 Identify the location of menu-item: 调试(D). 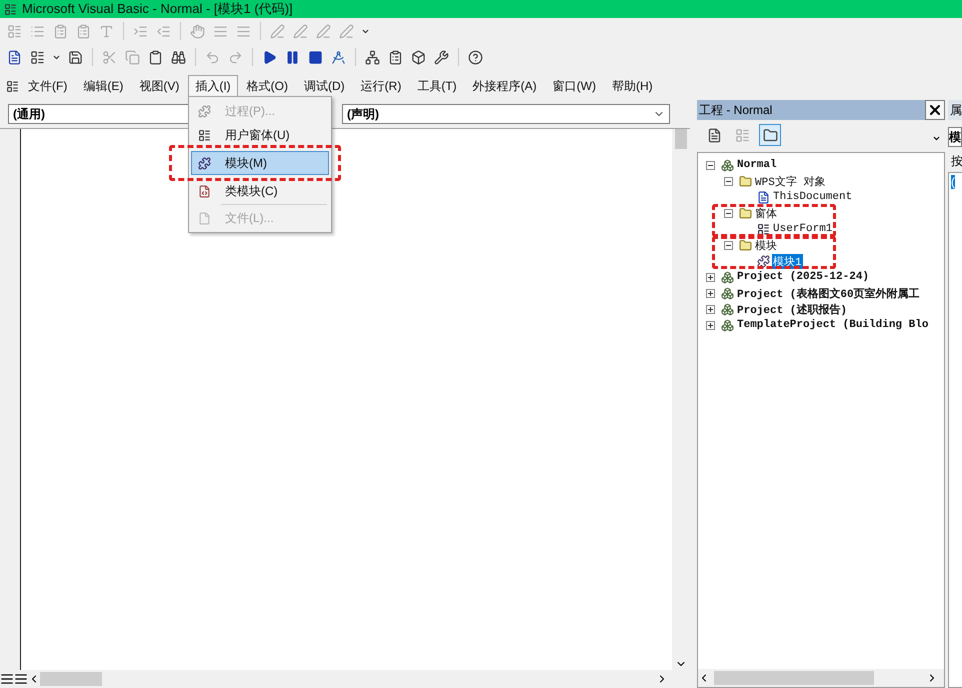
(324, 86).